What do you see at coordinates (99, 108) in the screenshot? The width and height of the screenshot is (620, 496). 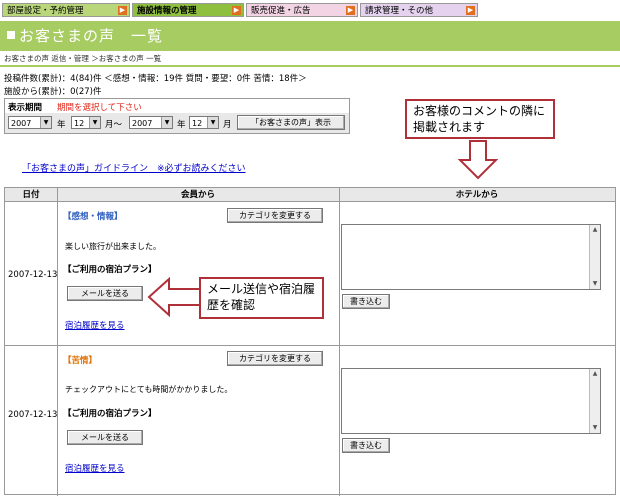 I see `period-note: 期間を選択して下さい` at bounding box center [99, 108].